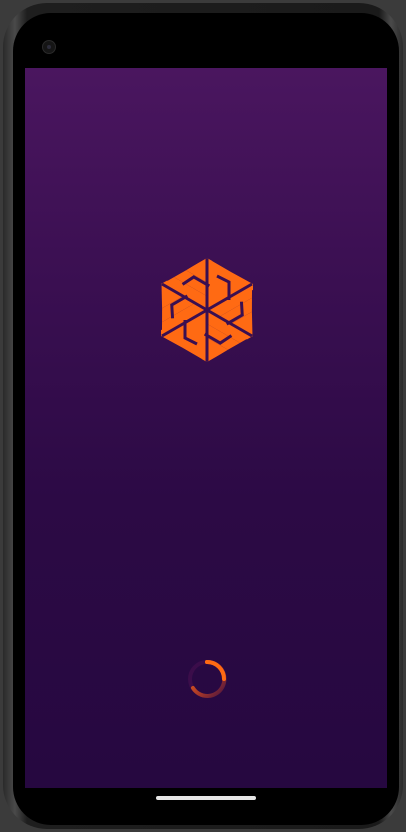 Image resolution: width=406 pixels, height=832 pixels. What do you see at coordinates (49, 47) in the screenshot?
I see `front-camera` at bounding box center [49, 47].